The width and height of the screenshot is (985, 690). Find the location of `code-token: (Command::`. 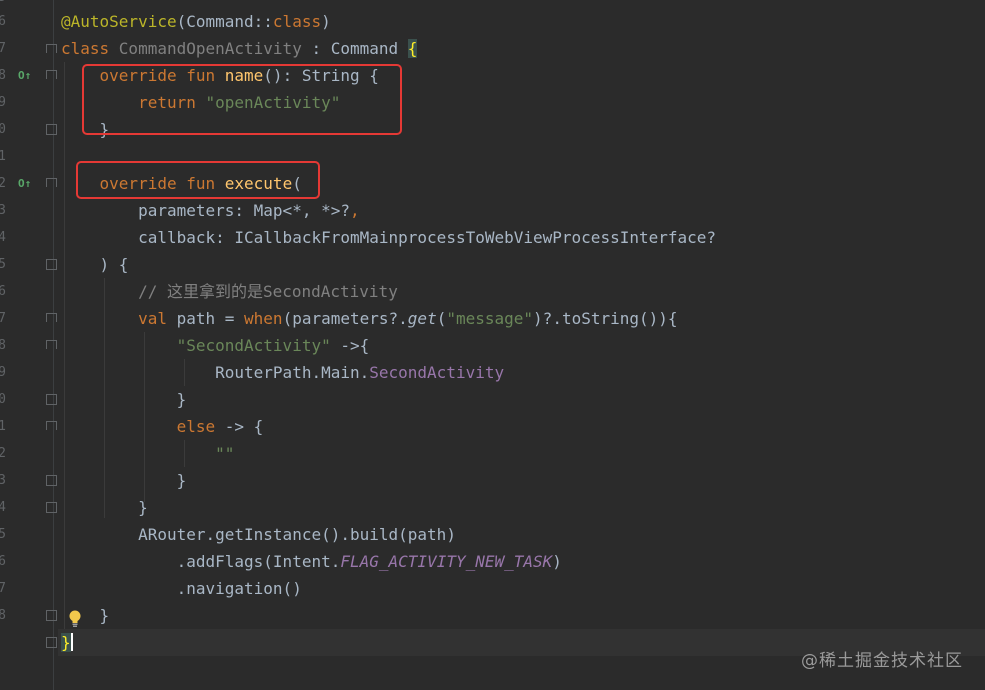

code-token: (Command:: is located at coordinates (224, 21).